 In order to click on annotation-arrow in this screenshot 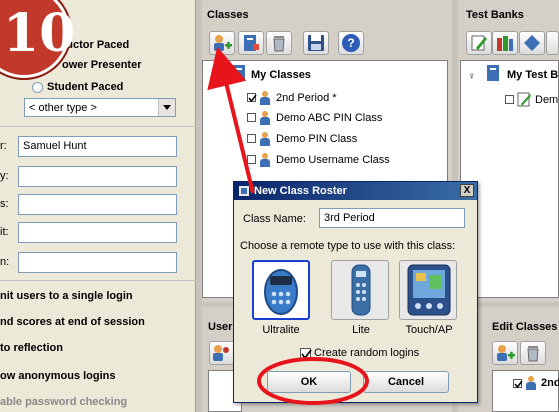, I will do `click(231, 120)`.